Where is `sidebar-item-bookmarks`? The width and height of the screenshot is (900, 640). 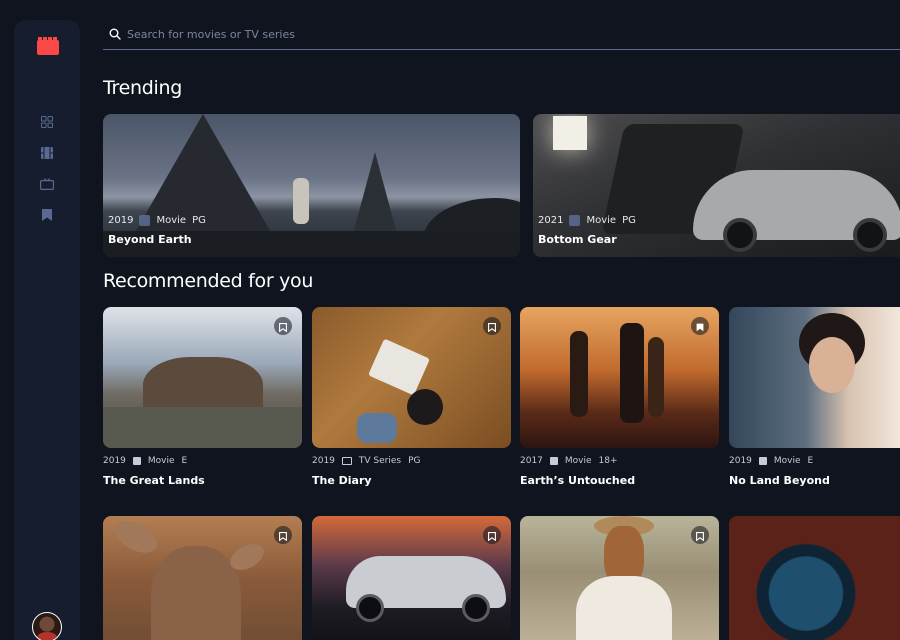 sidebar-item-bookmarks is located at coordinates (47, 215).